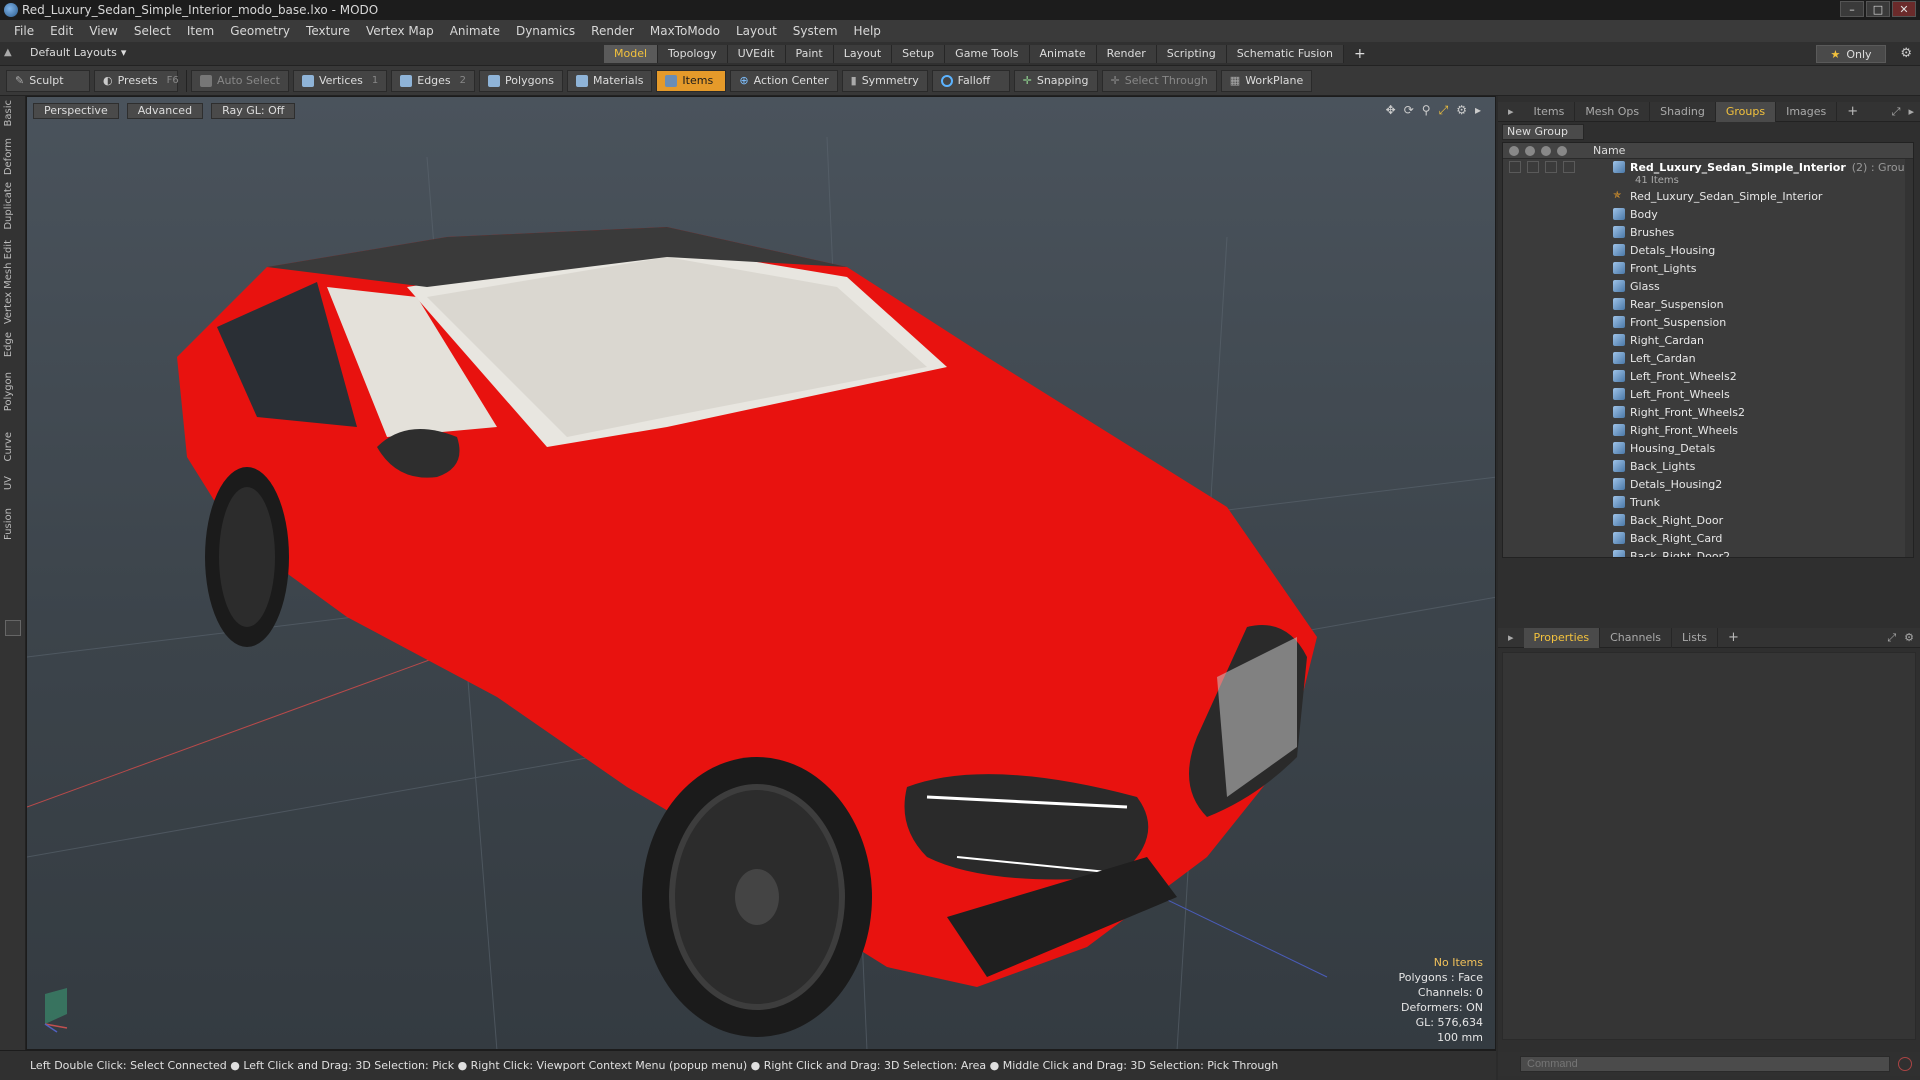 The height and width of the screenshot is (1080, 1920). What do you see at coordinates (1409, 110) in the screenshot?
I see `rotate-icon: ⟳` at bounding box center [1409, 110].